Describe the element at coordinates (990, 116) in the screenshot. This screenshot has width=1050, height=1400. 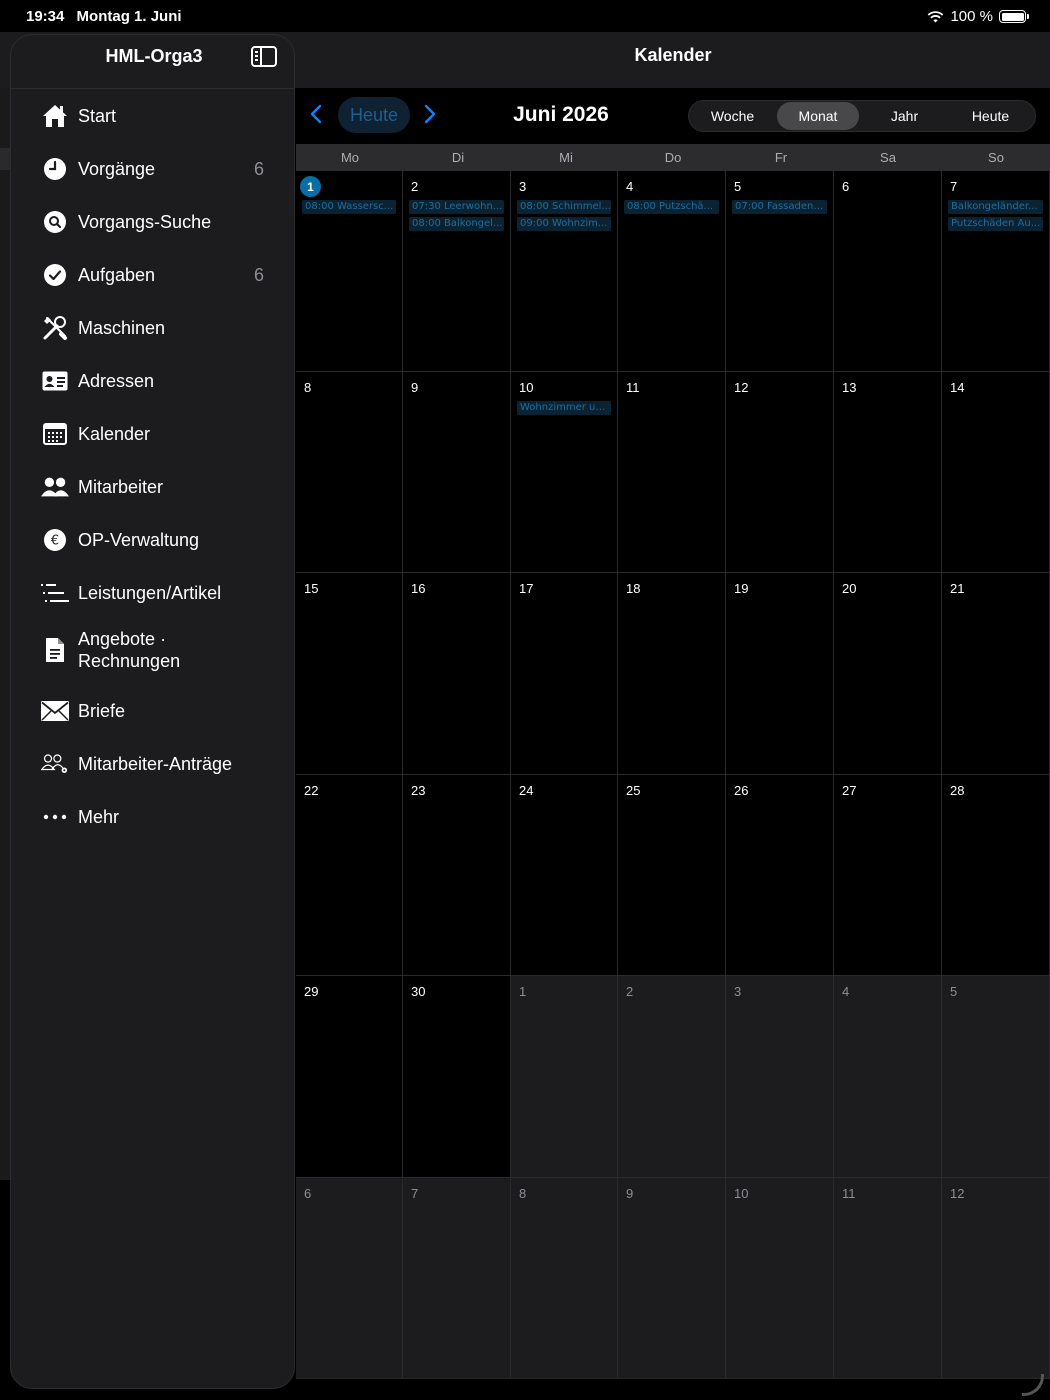
I see `segment-heute: Heute` at that location.